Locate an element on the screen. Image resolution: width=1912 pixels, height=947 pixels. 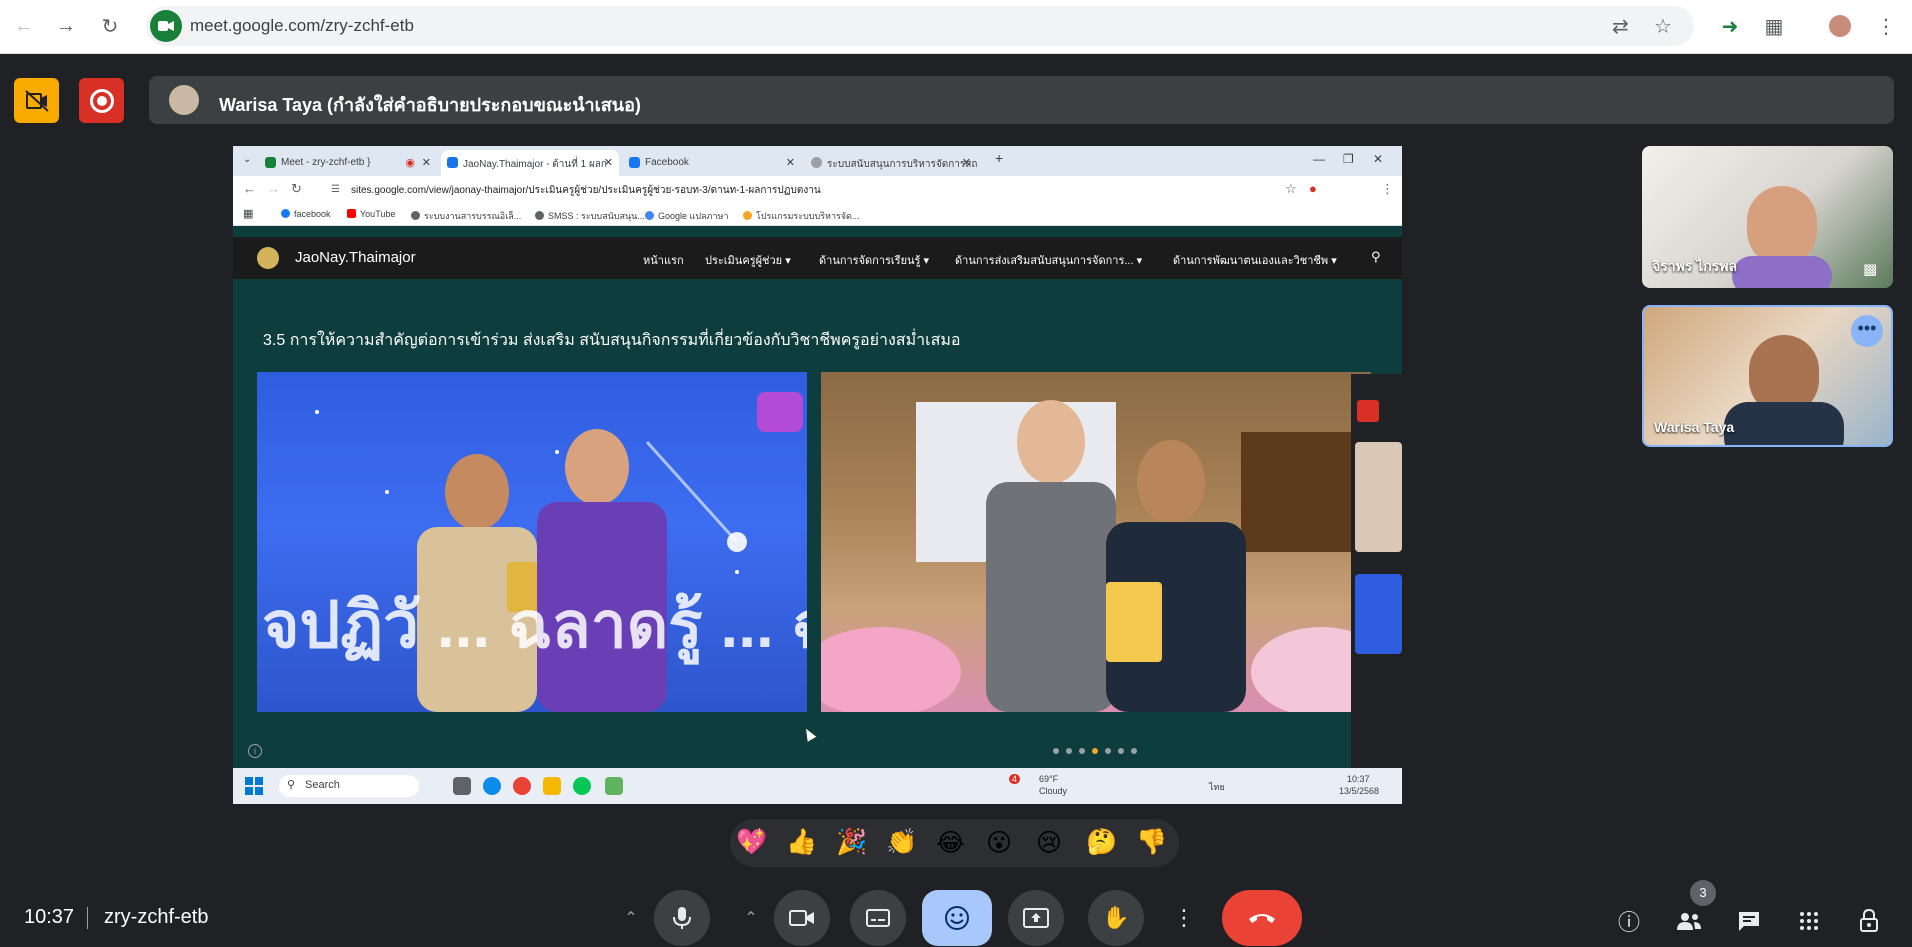
mini-meet-window is located at coordinates (1376, 571).